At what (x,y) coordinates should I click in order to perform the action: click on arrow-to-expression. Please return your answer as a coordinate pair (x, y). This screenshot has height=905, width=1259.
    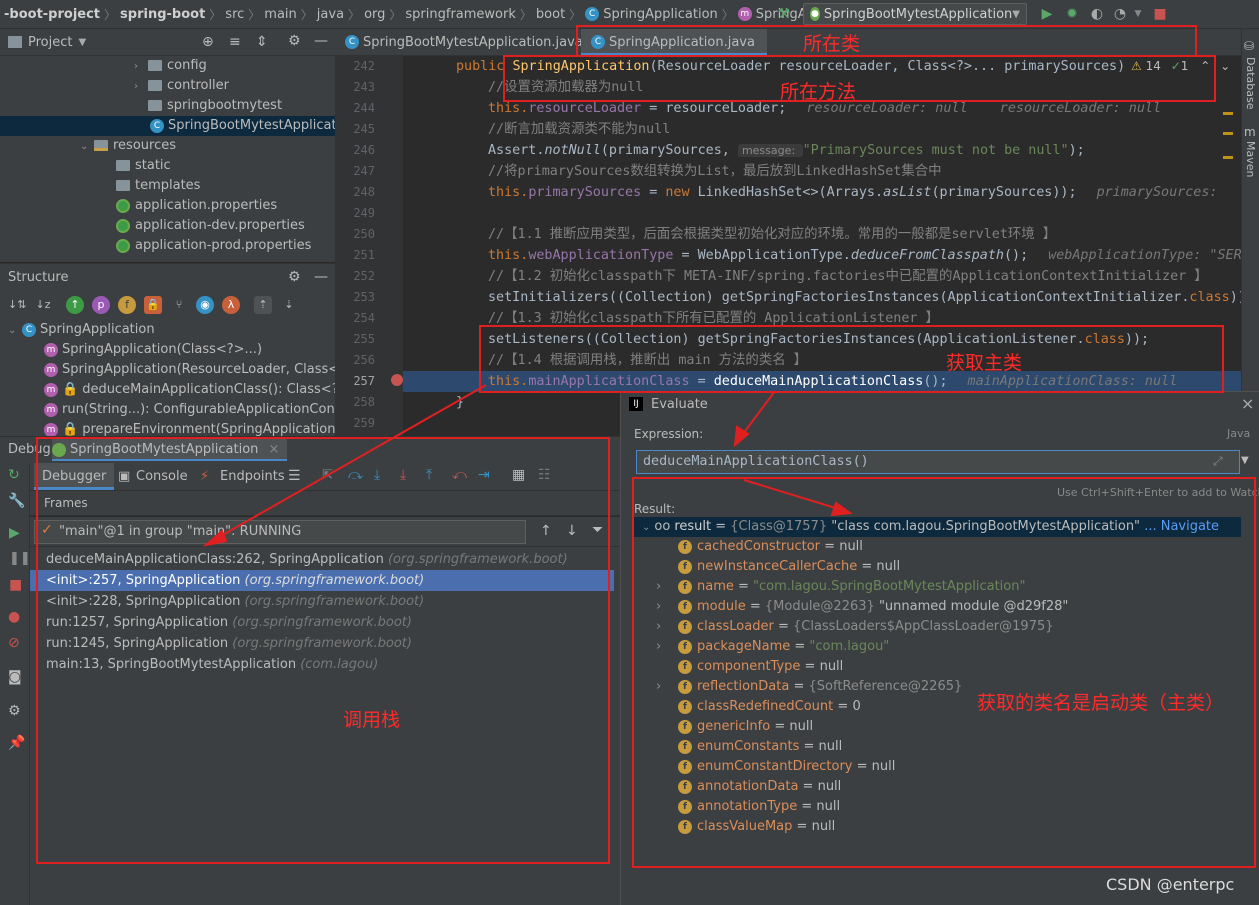
    Looking at the image, I should click on (757, 414).